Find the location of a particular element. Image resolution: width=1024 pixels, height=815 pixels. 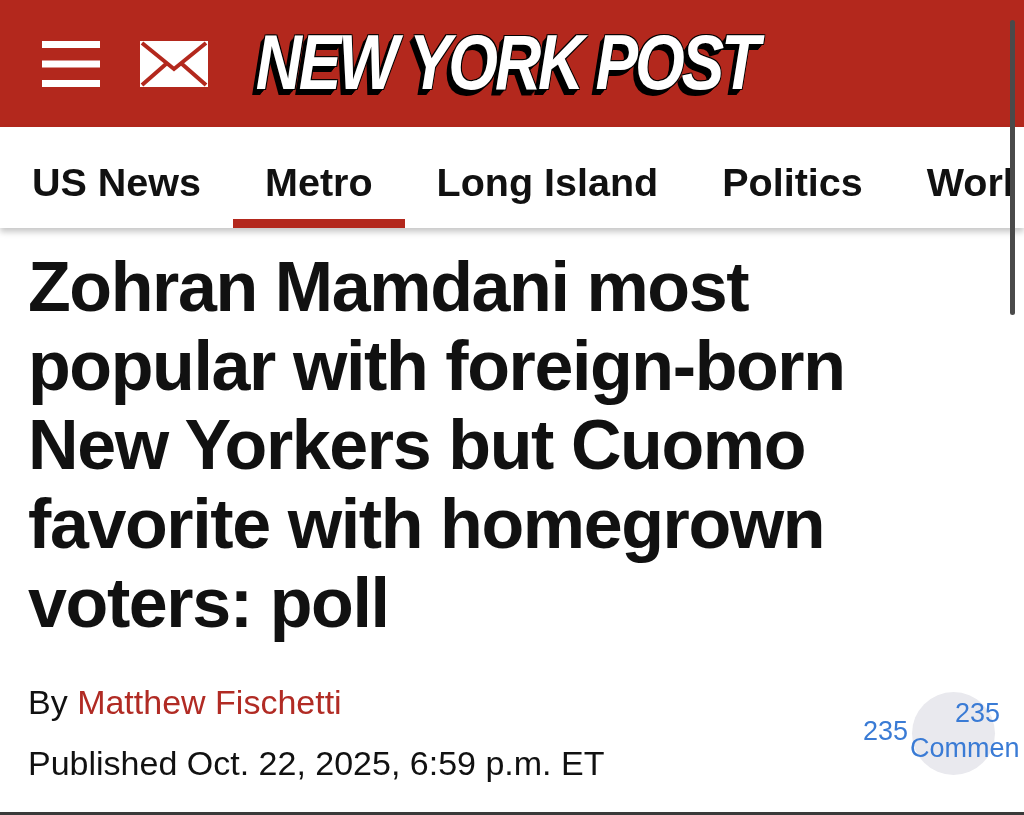

nav-tab: Metro is located at coordinates (319, 177).